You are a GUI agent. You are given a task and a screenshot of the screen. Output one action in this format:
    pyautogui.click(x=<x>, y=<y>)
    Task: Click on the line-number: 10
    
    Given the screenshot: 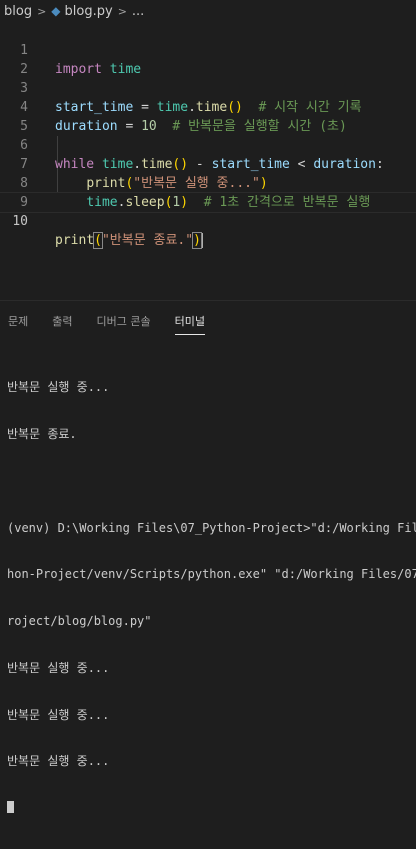 What is the action you would take?
    pyautogui.click(x=20, y=221)
    